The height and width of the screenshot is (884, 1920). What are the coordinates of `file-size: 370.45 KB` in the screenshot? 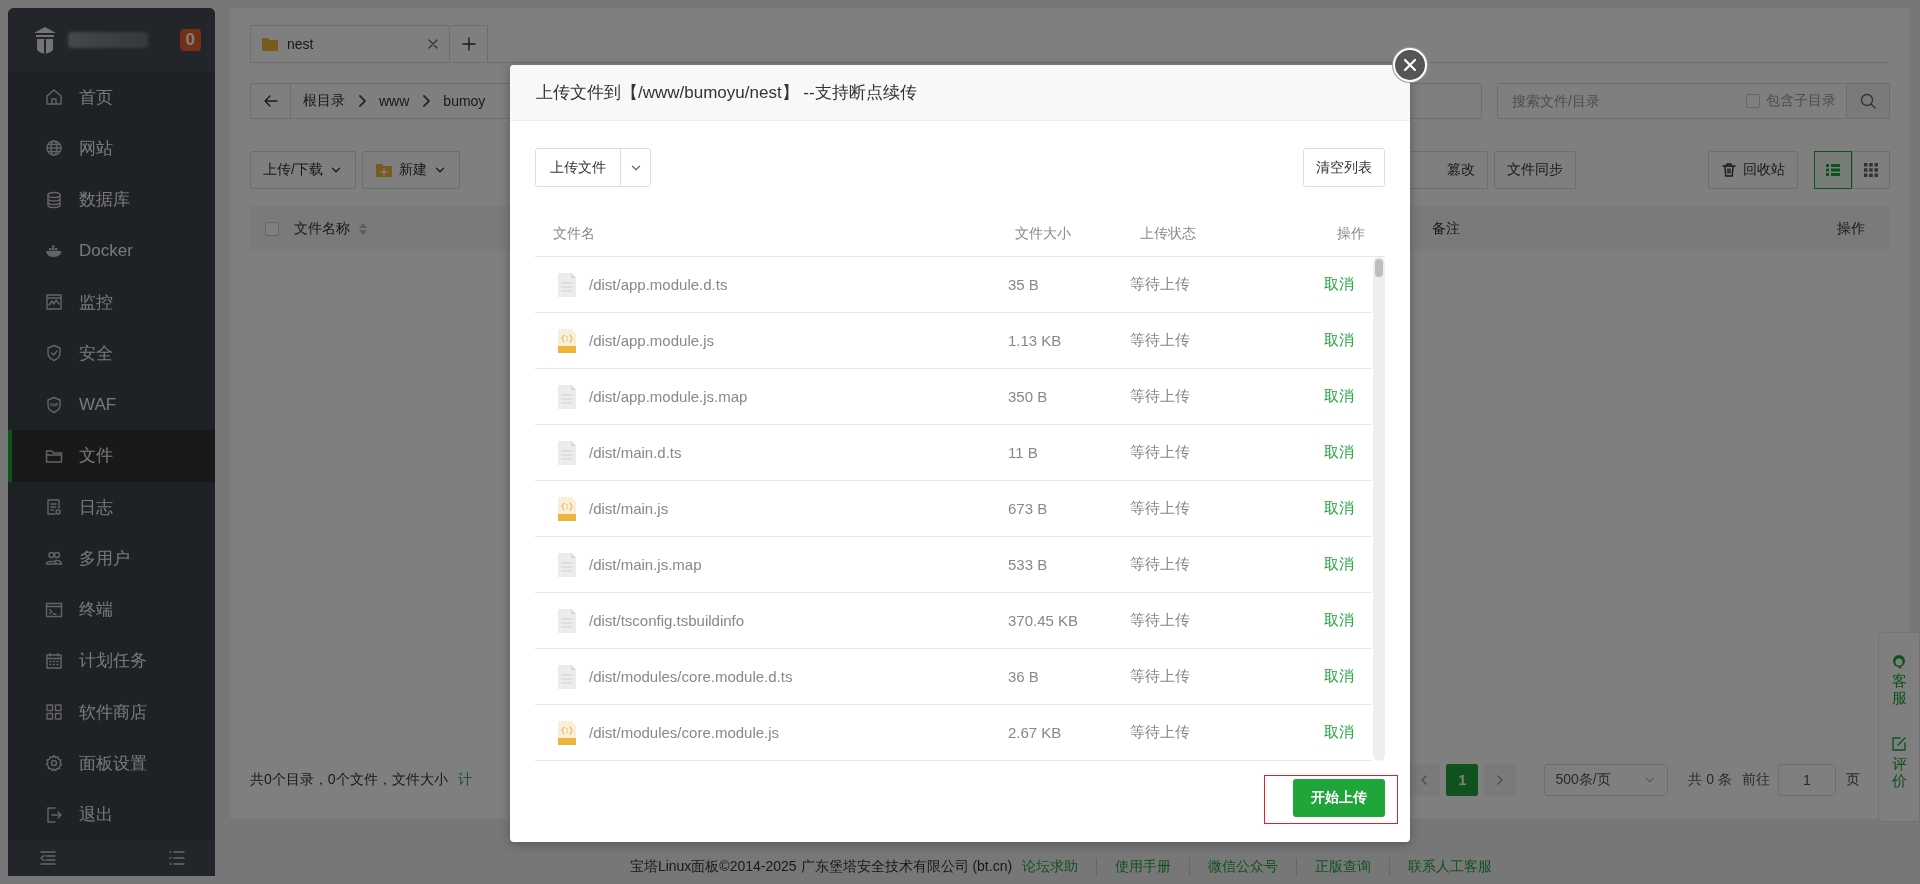 It's located at (1044, 620).